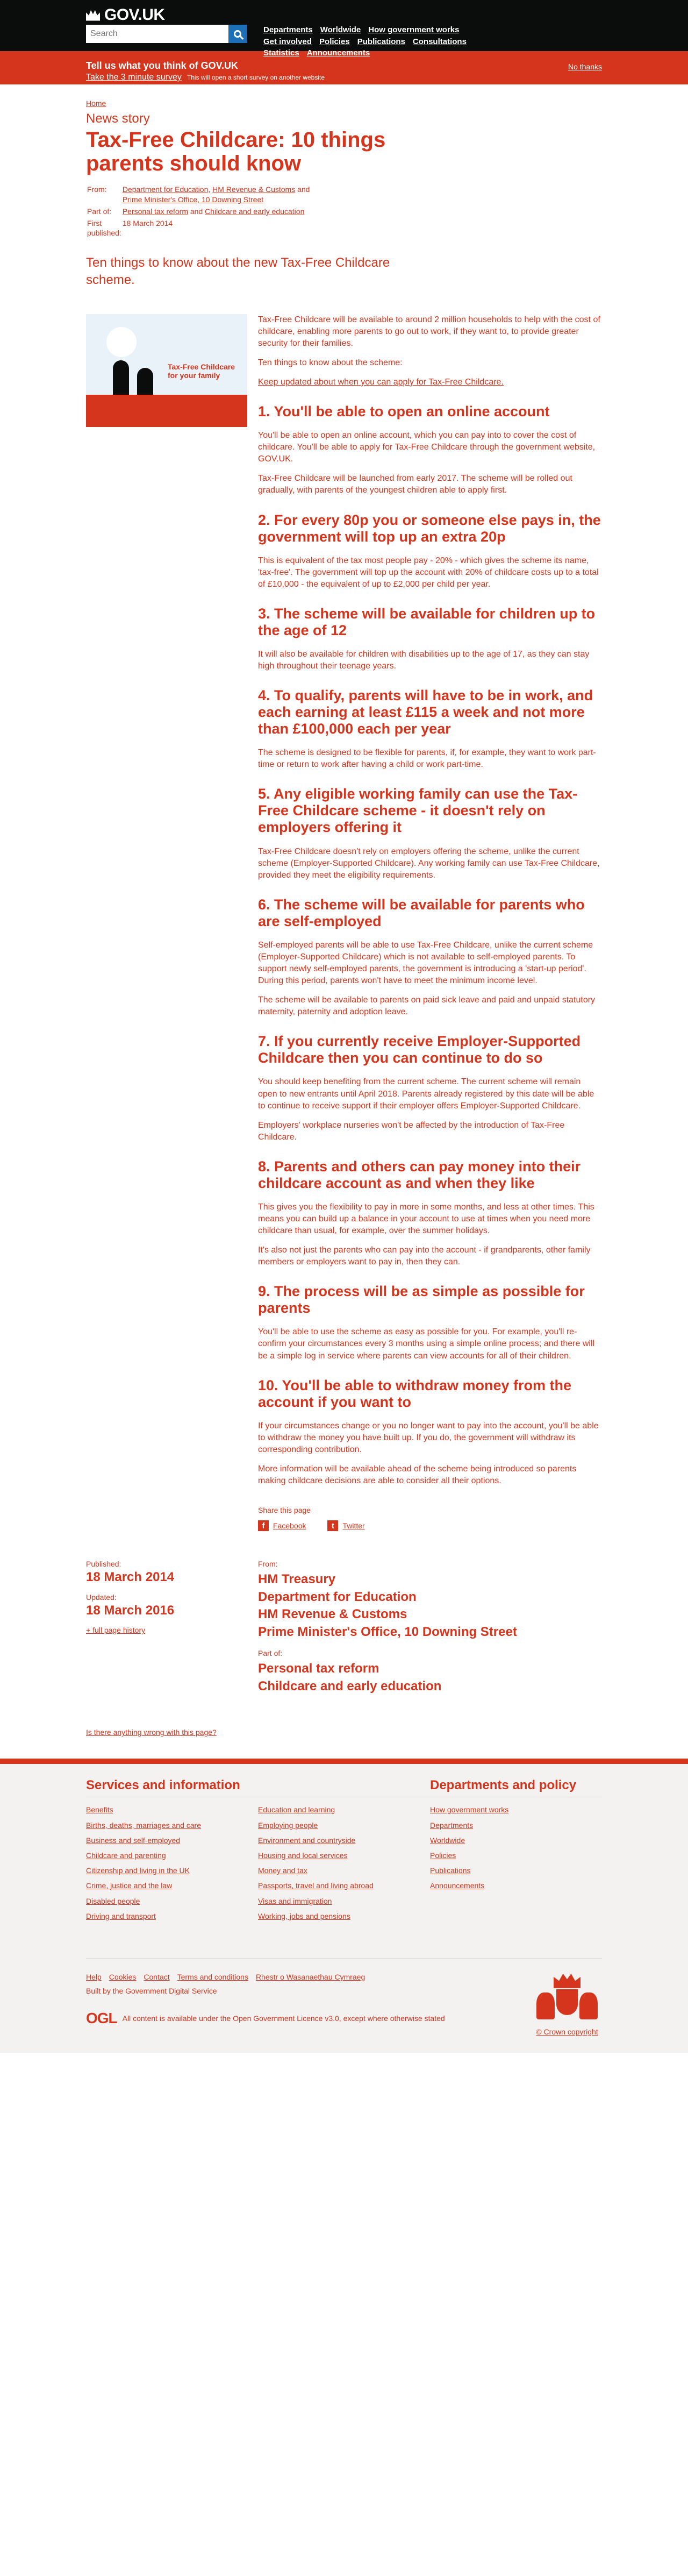  Describe the element at coordinates (287, 42) in the screenshot. I see `nav-get-involved: Get involved` at that location.